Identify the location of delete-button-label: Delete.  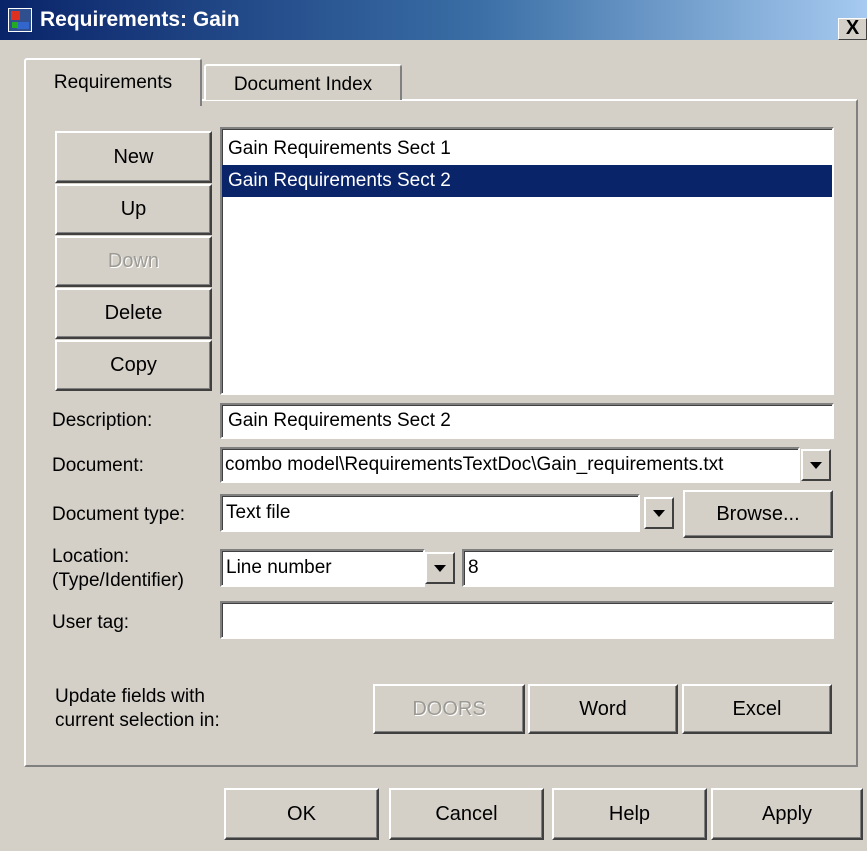
(133, 313).